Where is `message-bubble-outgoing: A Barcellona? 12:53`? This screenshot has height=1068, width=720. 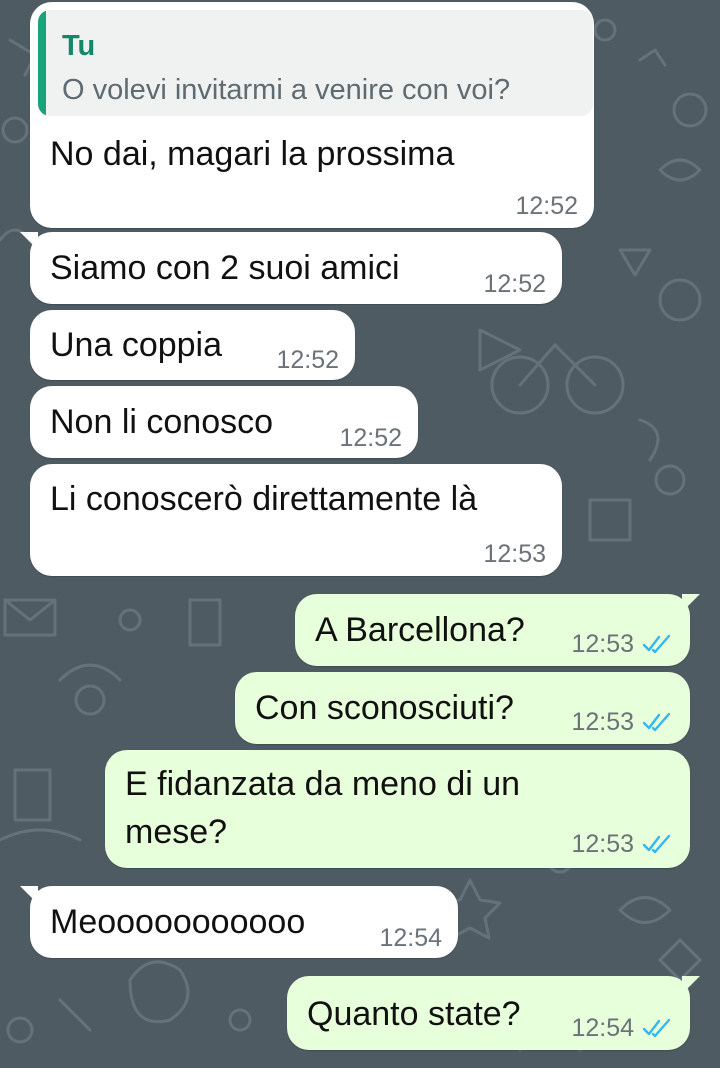 message-bubble-outgoing: A Barcellona? 12:53 is located at coordinates (497, 630).